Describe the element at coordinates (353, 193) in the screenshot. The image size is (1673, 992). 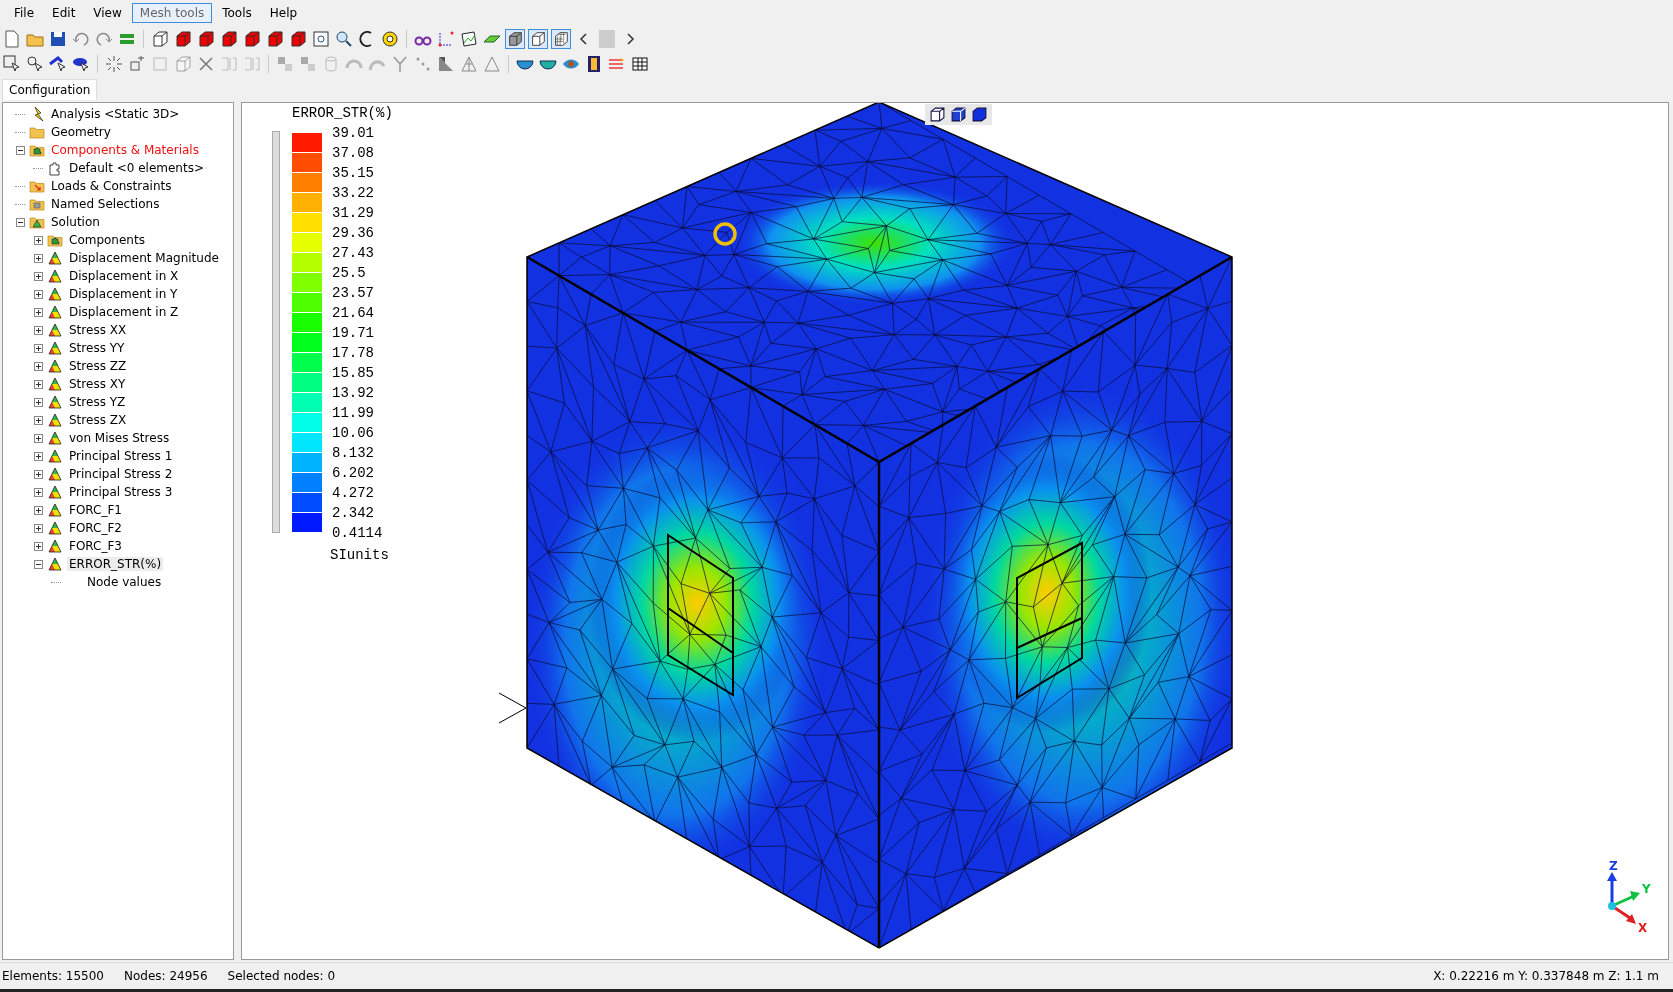
I see `legend-value: 33.22` at that location.